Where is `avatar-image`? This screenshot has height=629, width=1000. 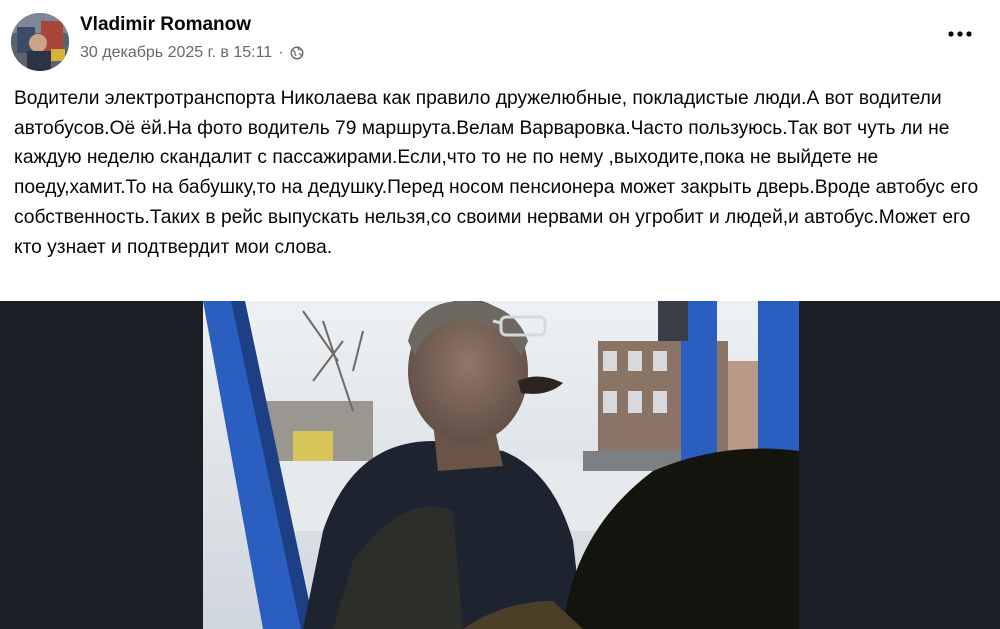
avatar-image is located at coordinates (40, 42).